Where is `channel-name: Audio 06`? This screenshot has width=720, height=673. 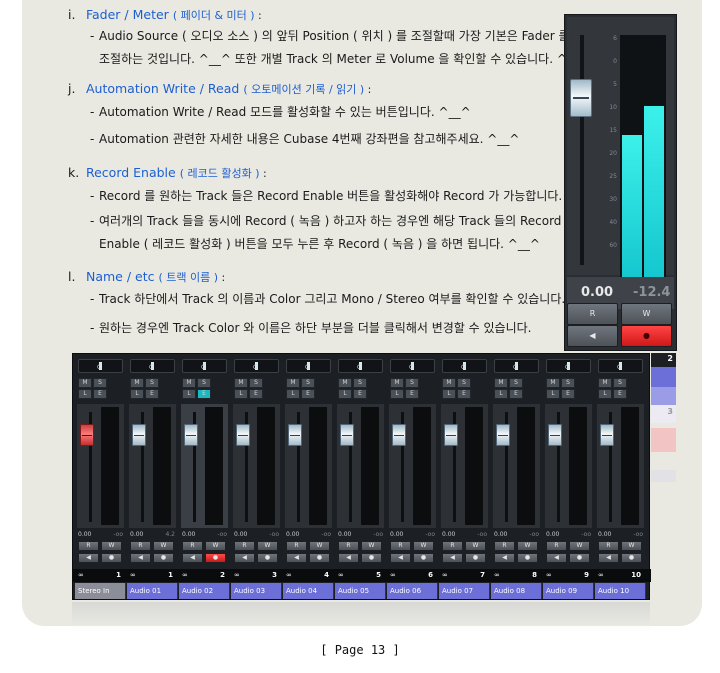
channel-name: Audio 06 is located at coordinates (412, 591).